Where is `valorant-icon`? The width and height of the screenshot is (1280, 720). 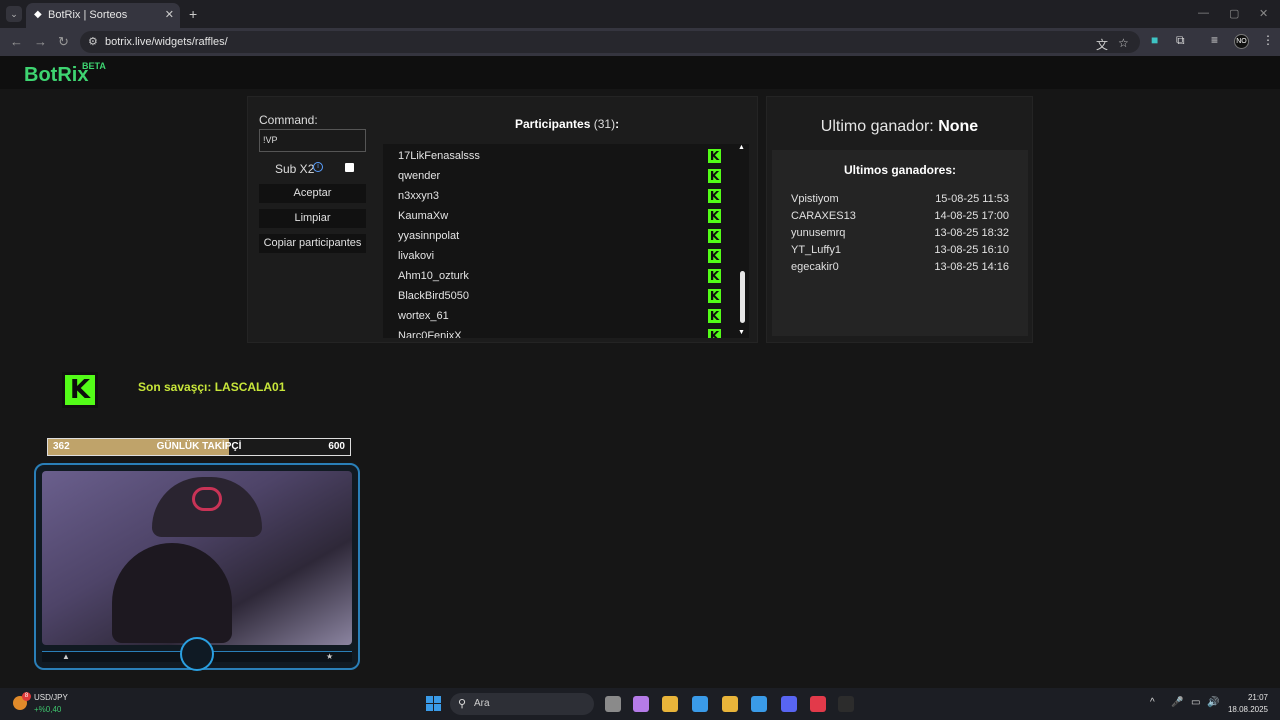
valorant-icon is located at coordinates (818, 704).